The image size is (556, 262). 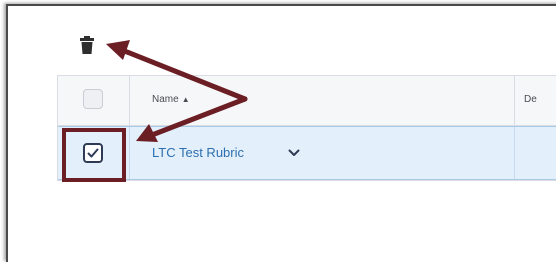 I want to click on arrow-to-delete-icon, so click(x=177, y=71).